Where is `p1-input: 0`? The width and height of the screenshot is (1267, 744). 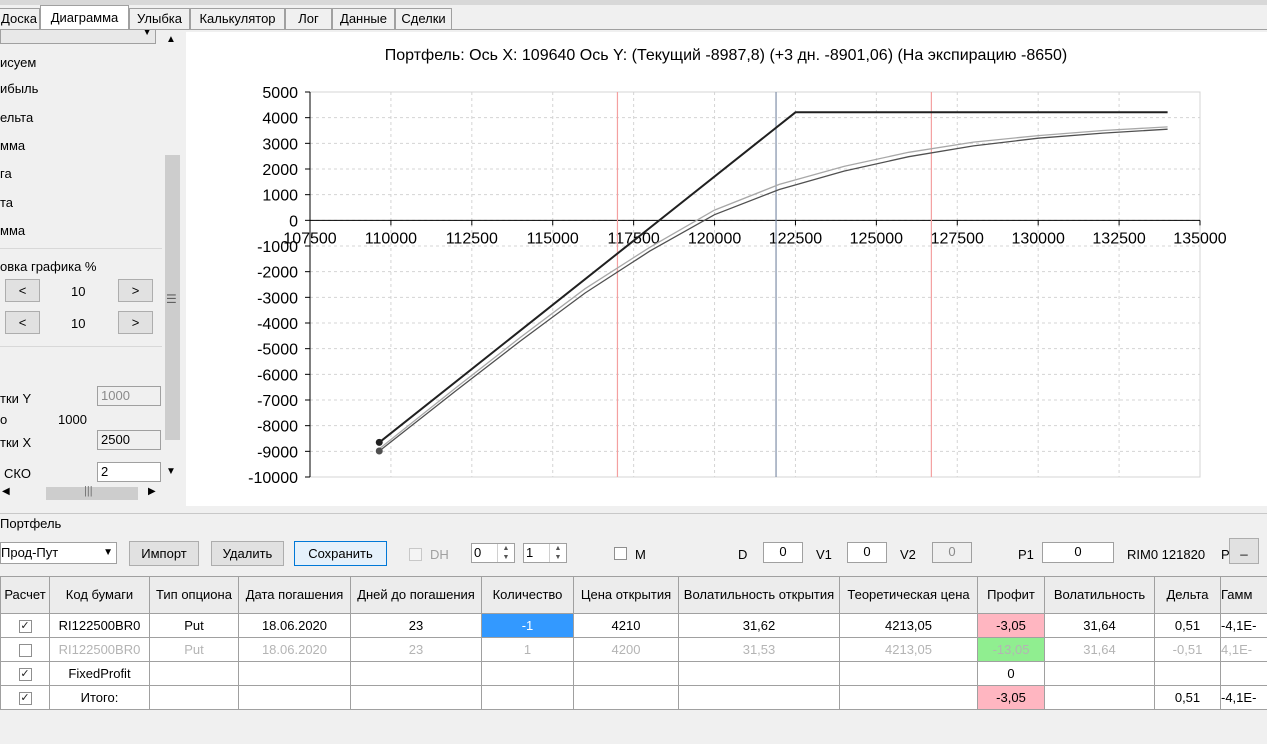 p1-input: 0 is located at coordinates (1078, 552).